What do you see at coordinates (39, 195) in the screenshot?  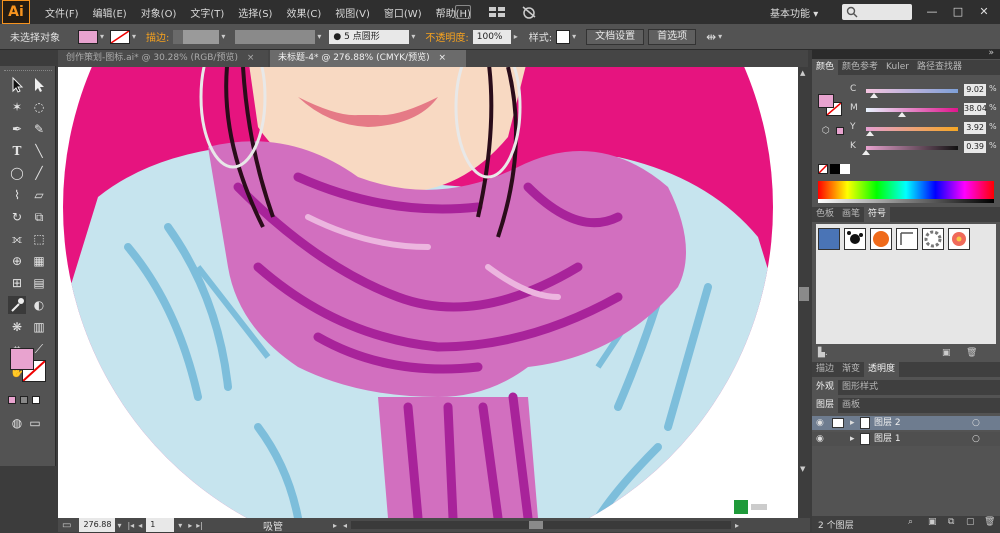 I see `eraser-tool-icon: ▱` at bounding box center [39, 195].